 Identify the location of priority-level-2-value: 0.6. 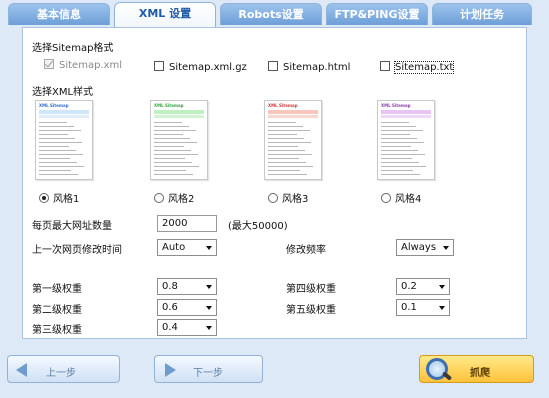
(170, 307).